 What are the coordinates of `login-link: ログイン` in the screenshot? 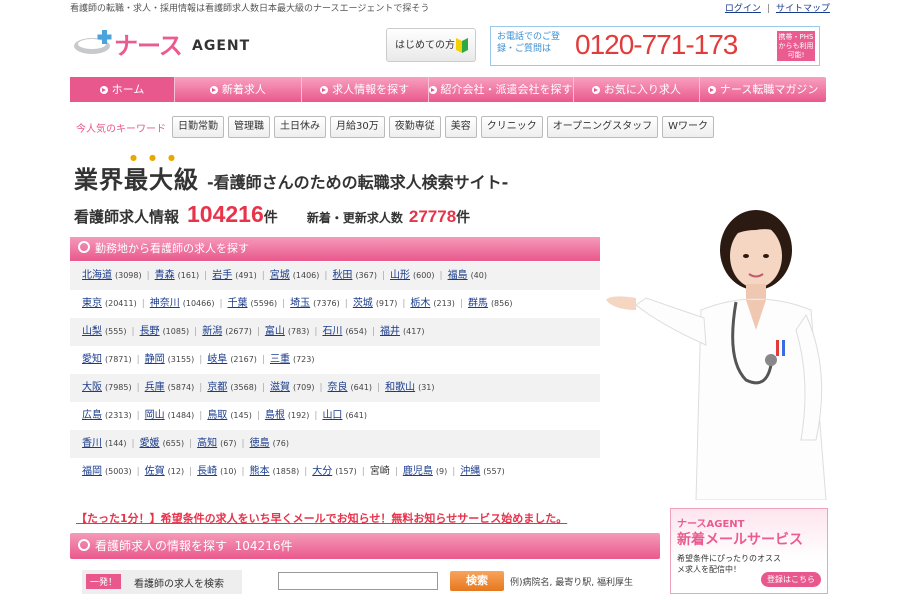 It's located at (743, 9).